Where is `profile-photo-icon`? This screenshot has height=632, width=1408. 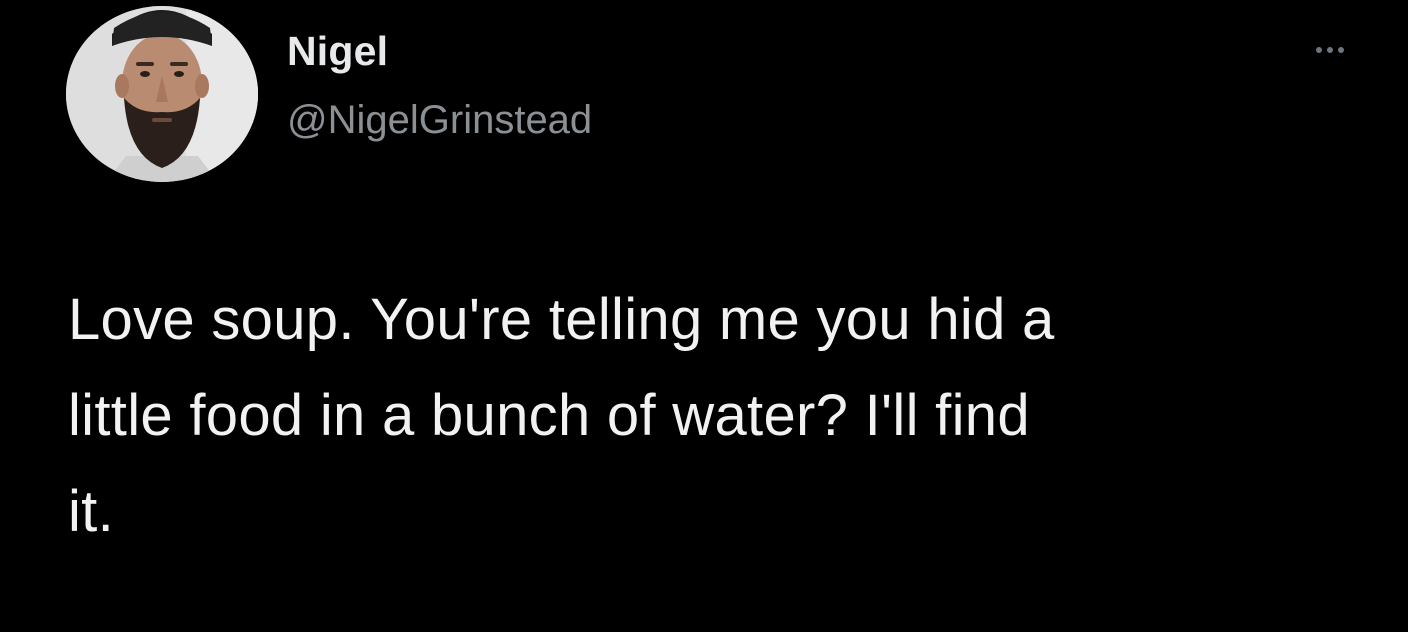
profile-photo-icon is located at coordinates (162, 94).